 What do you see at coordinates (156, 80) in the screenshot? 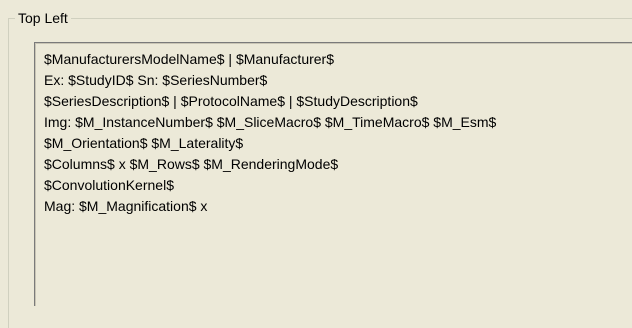
I see `template-line: Ex: $StudyID$ Sn: $SeriesNumber$` at bounding box center [156, 80].